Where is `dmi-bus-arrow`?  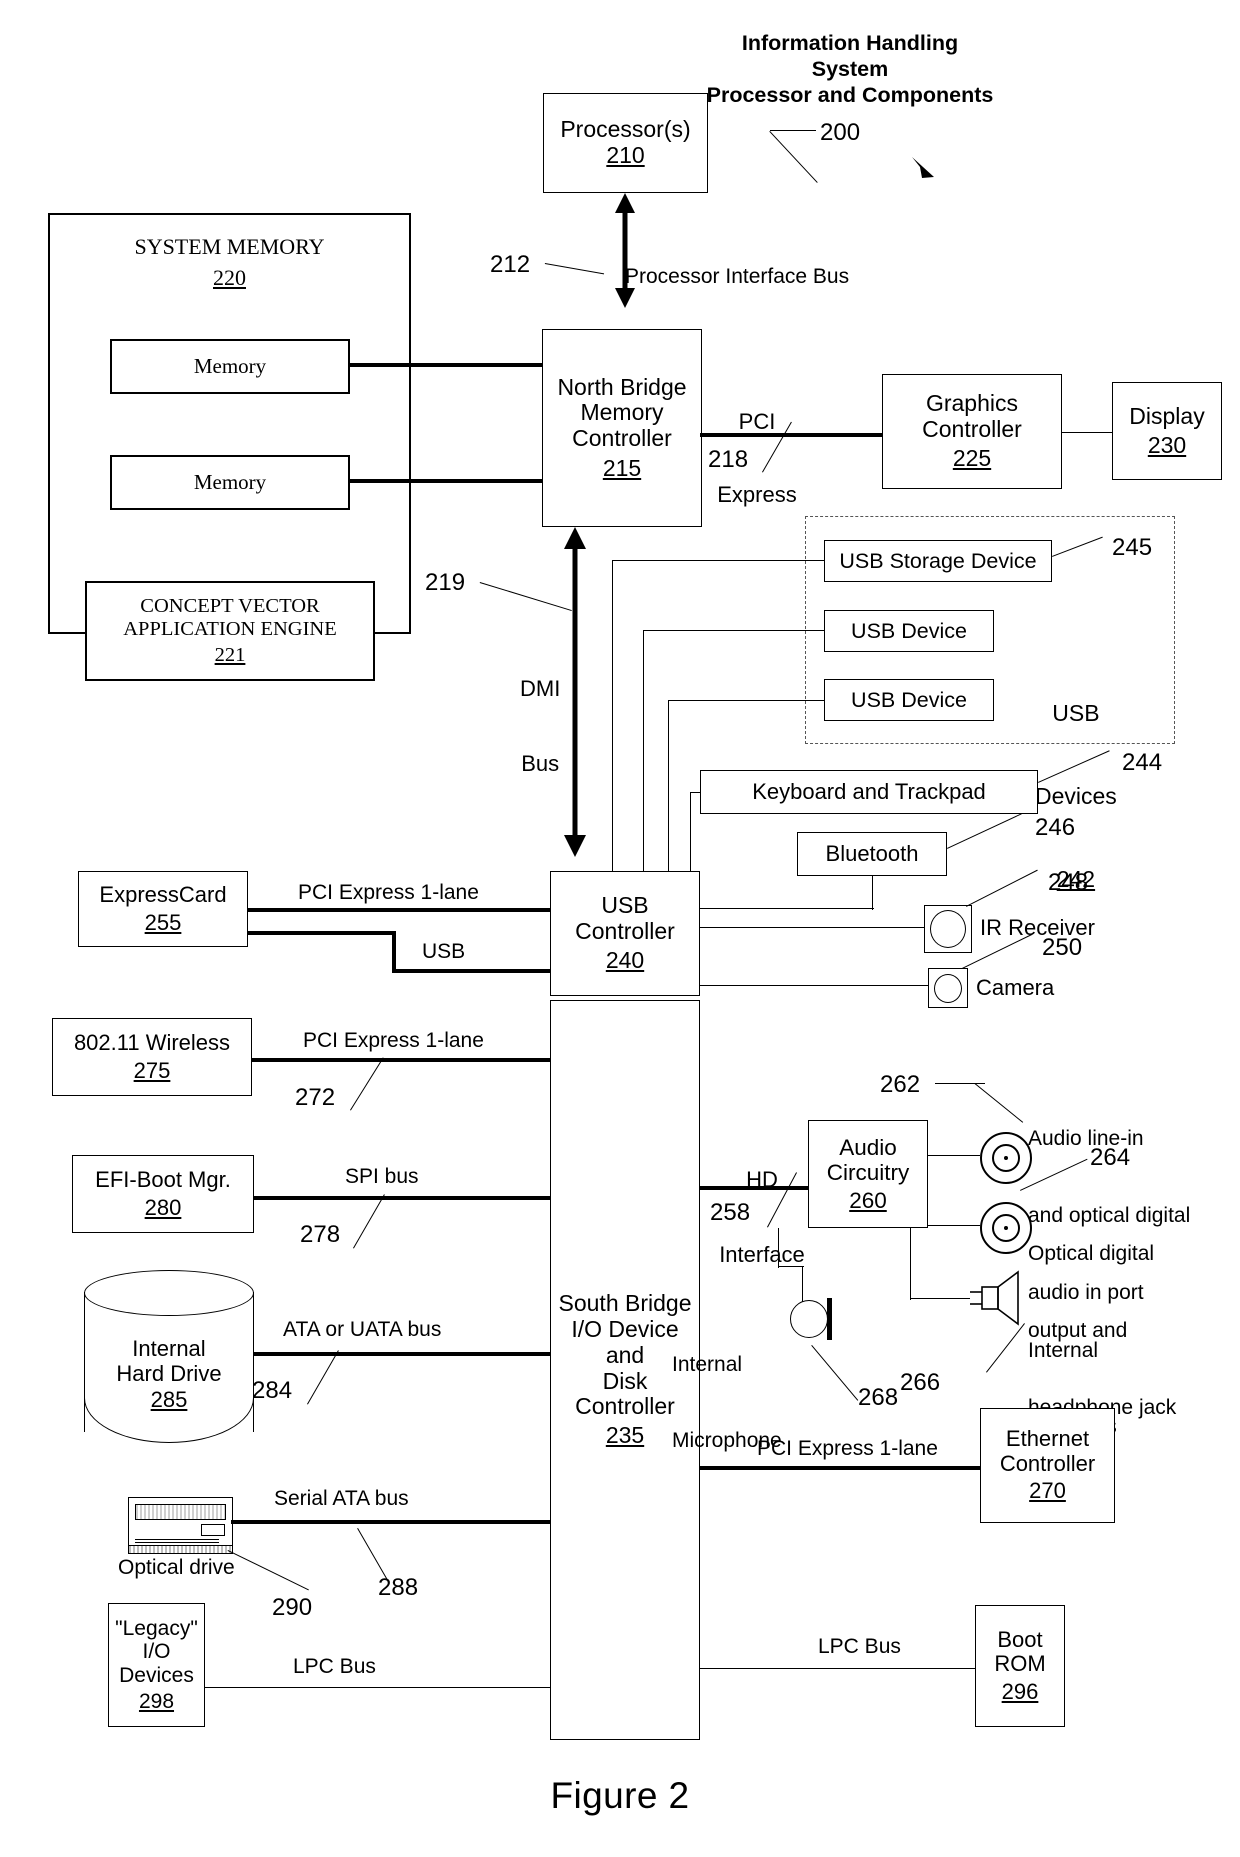 dmi-bus-arrow is located at coordinates (575, 692).